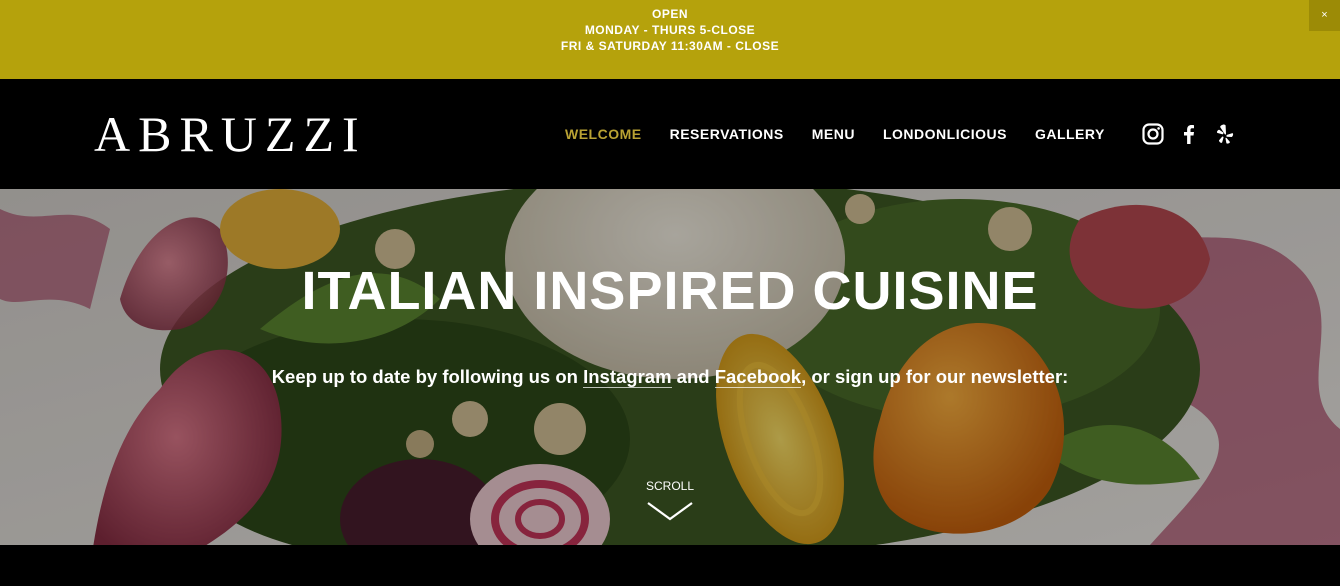  I want to click on nav-gallery: GALLERY, so click(1070, 134).